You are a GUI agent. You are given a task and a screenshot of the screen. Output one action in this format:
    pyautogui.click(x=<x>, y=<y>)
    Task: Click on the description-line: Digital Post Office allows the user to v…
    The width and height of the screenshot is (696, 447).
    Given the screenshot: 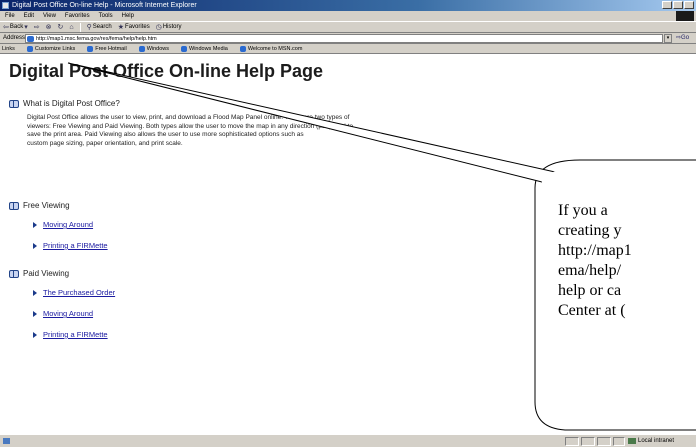 What is the action you would take?
    pyautogui.click(x=188, y=117)
    